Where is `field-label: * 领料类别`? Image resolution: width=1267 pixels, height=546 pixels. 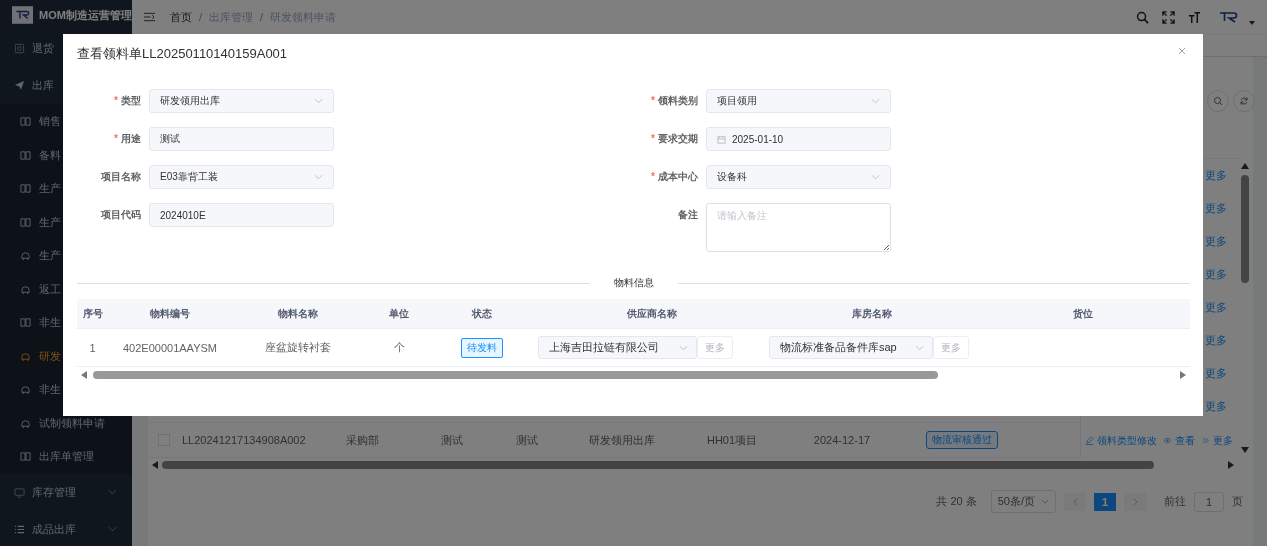 field-label: * 领料类别 is located at coordinates (674, 101).